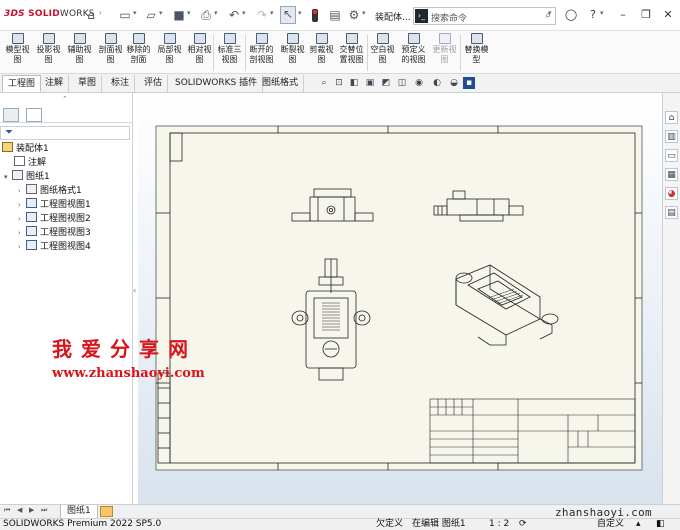 This screenshot has width=680, height=530. Describe the element at coordinates (262, 15) in the screenshot. I see `redo-icon: ↷` at that location.